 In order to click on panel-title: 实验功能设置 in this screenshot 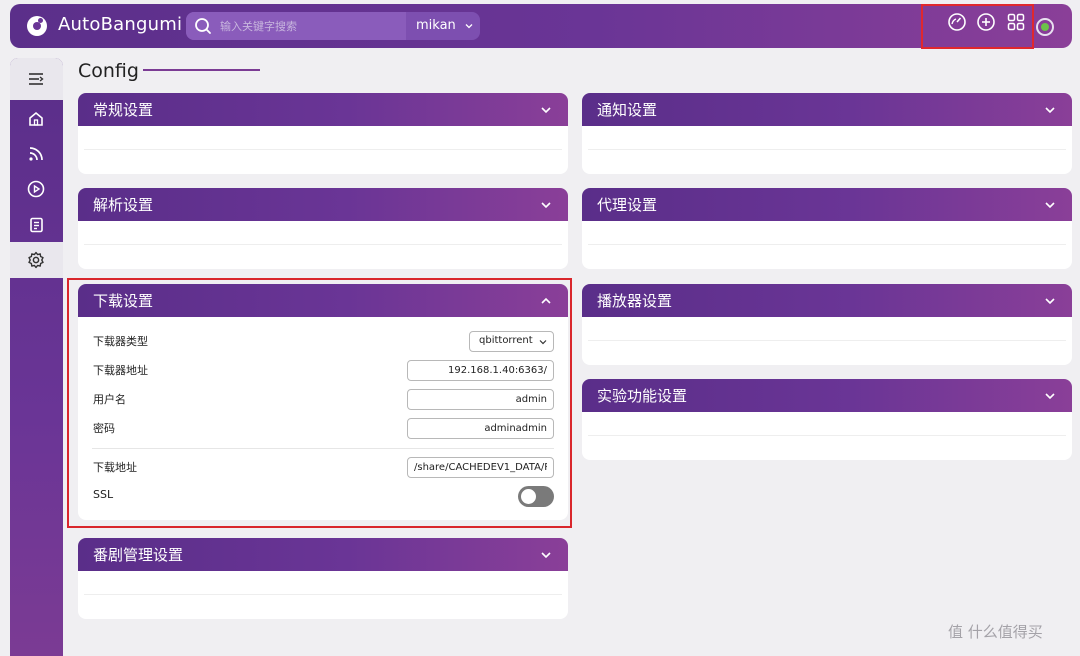, I will do `click(642, 396)`.